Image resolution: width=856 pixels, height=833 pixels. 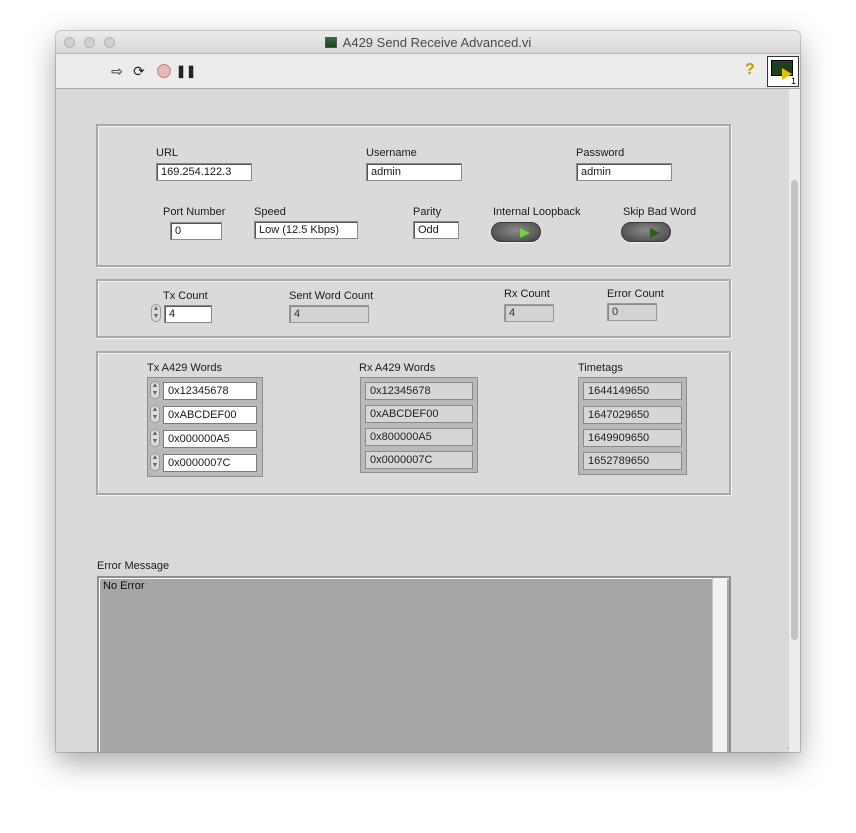 I want to click on tx-word-cell: 0xABCDEF00, so click(x=210, y=415).